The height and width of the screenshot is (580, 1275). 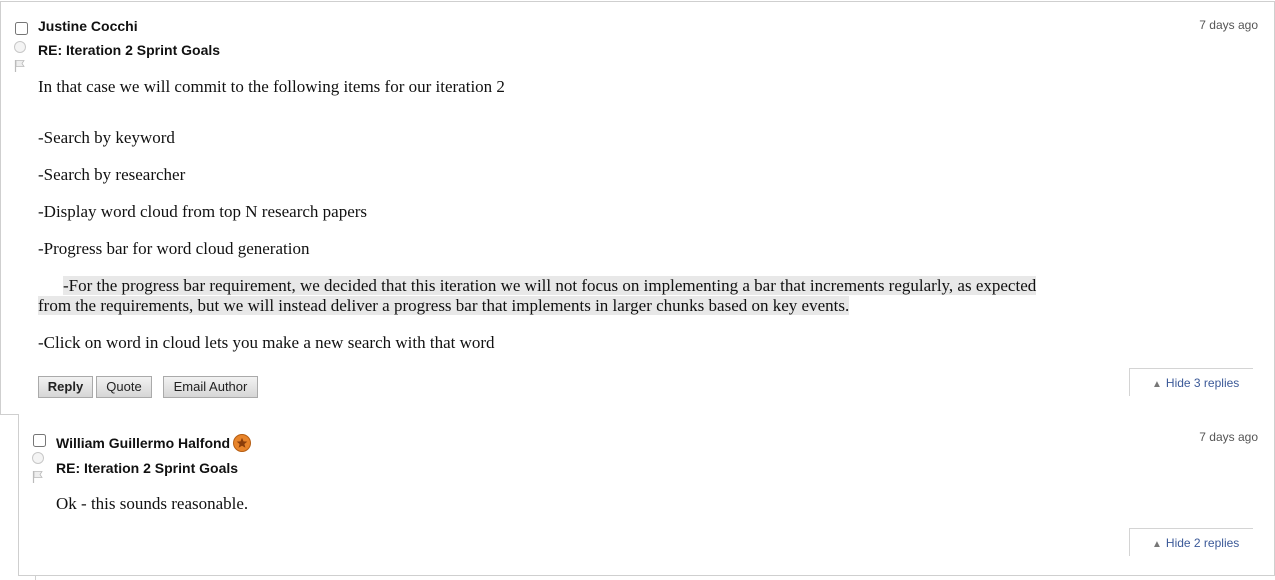 I want to click on list-item: -Search by researcher, so click(x=112, y=174).